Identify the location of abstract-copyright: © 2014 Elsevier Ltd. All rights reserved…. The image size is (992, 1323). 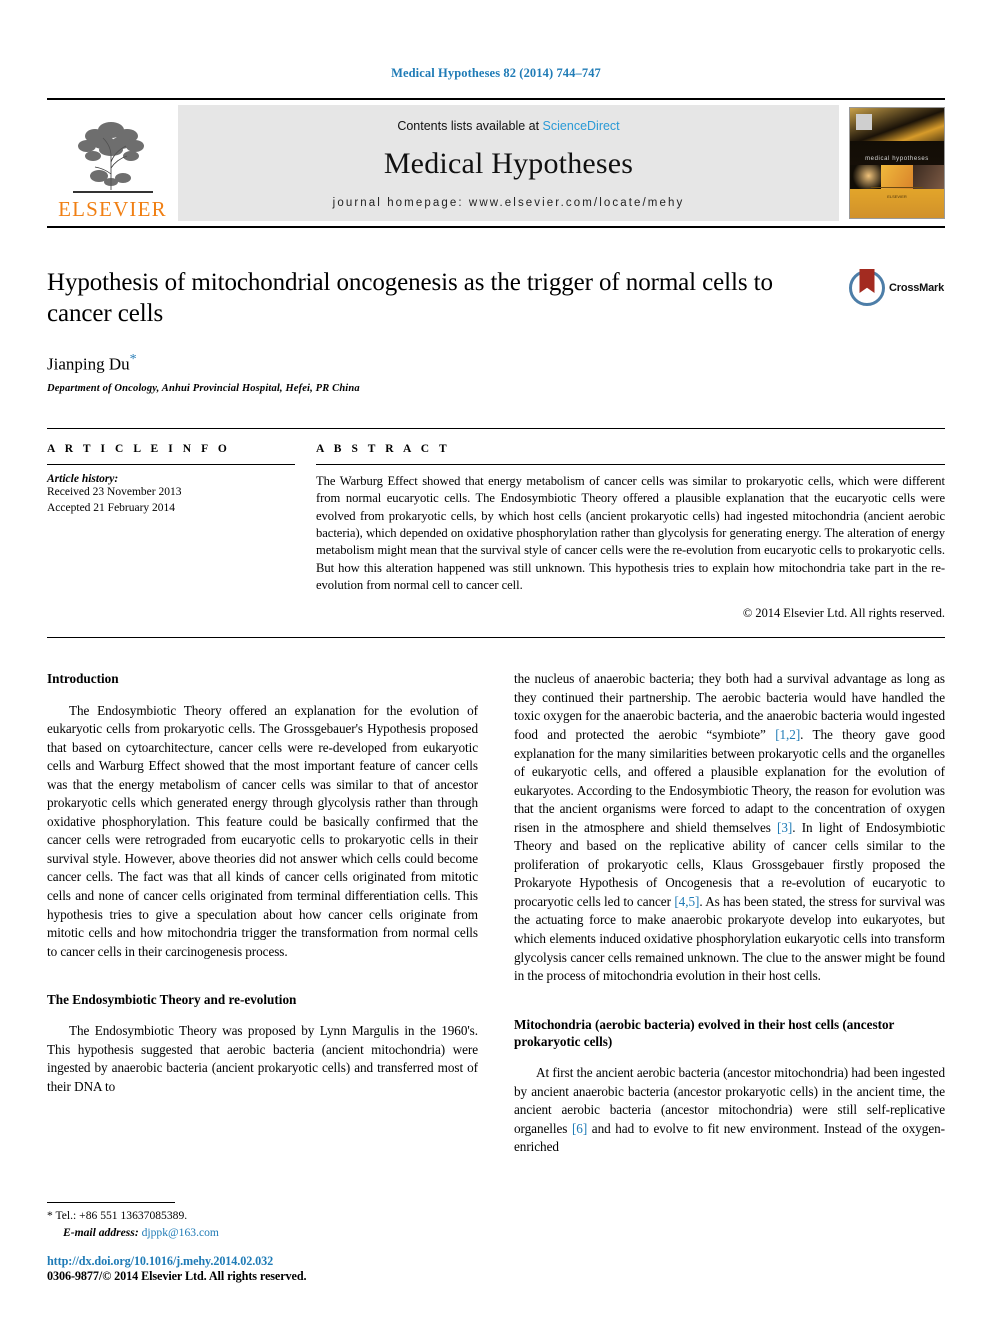
(843, 613).